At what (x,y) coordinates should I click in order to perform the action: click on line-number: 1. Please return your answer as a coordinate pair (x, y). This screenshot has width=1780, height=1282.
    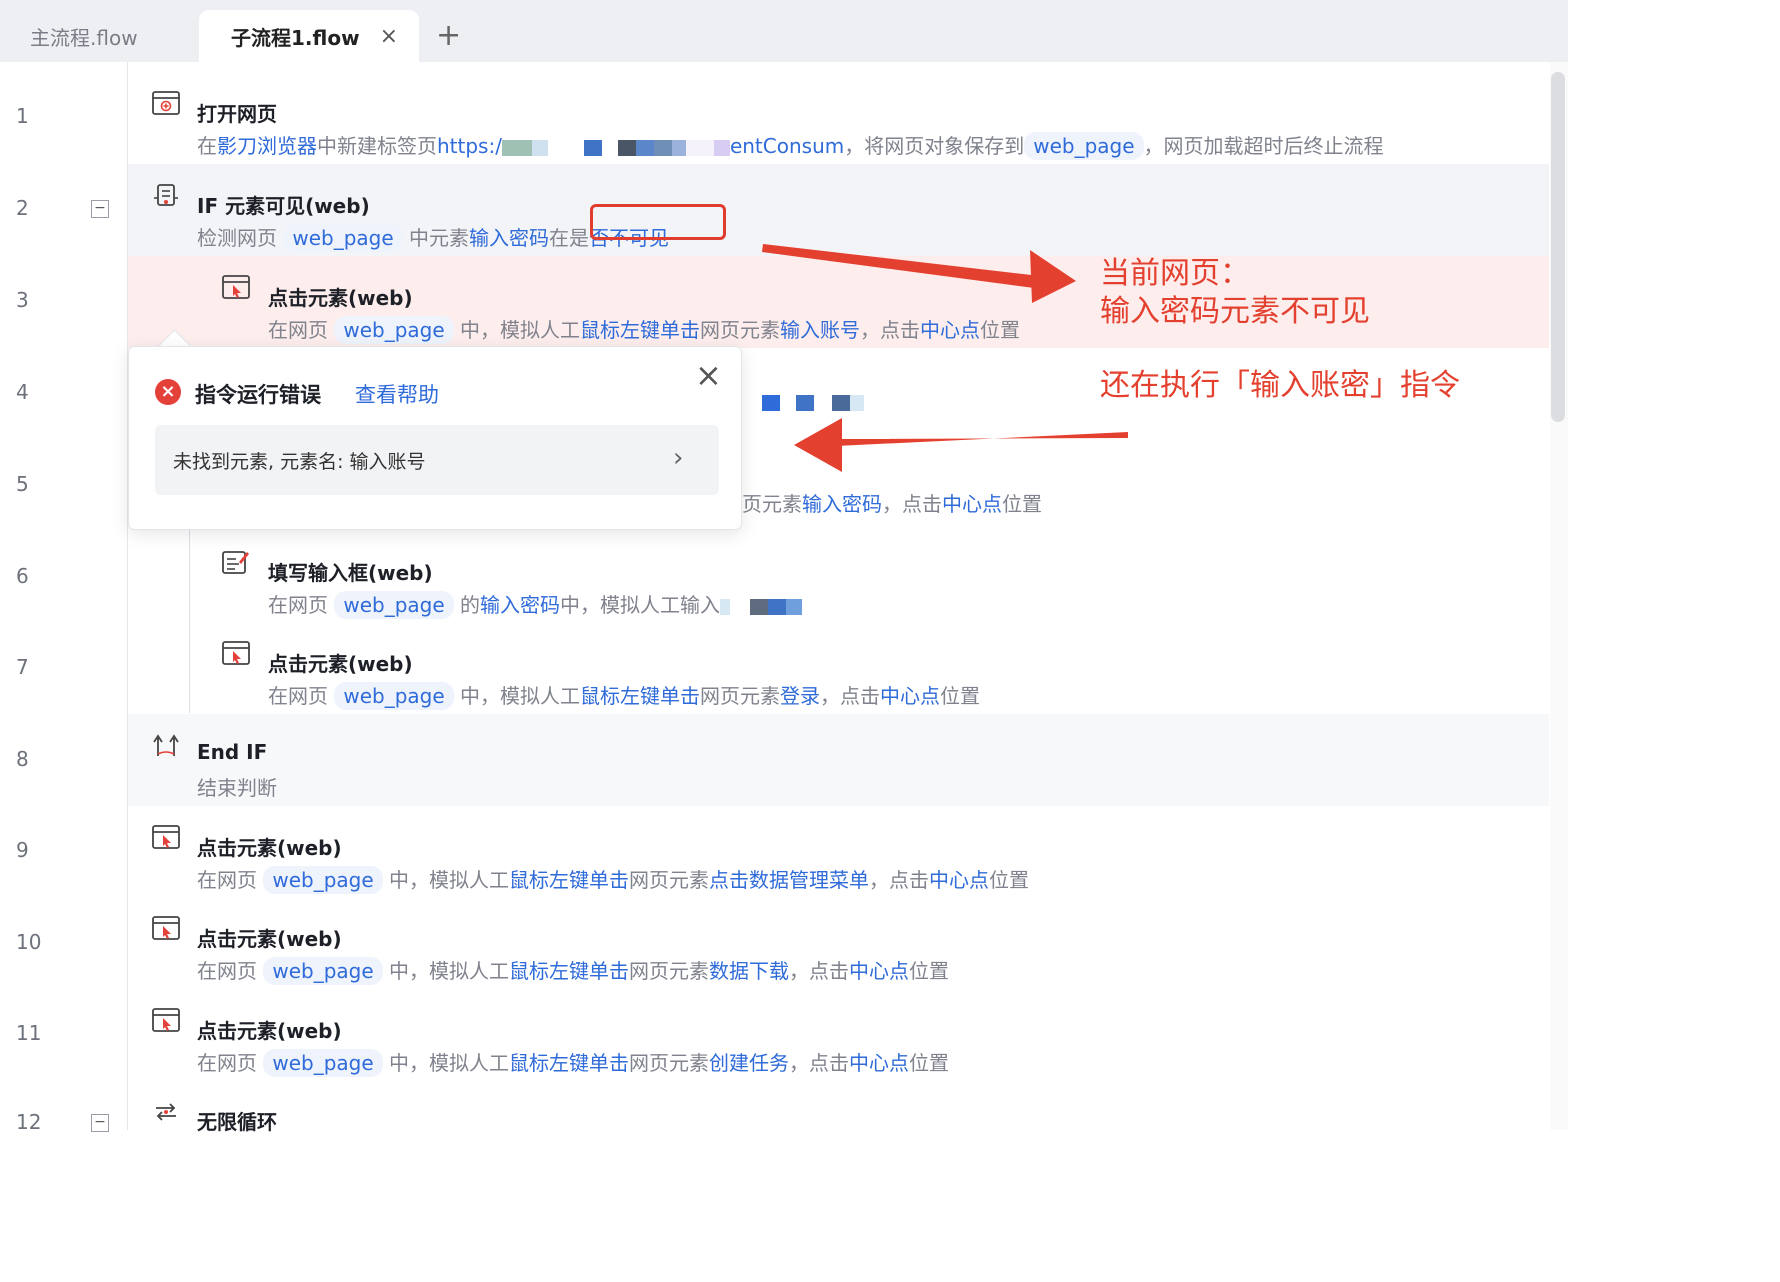
    Looking at the image, I should click on (22, 116).